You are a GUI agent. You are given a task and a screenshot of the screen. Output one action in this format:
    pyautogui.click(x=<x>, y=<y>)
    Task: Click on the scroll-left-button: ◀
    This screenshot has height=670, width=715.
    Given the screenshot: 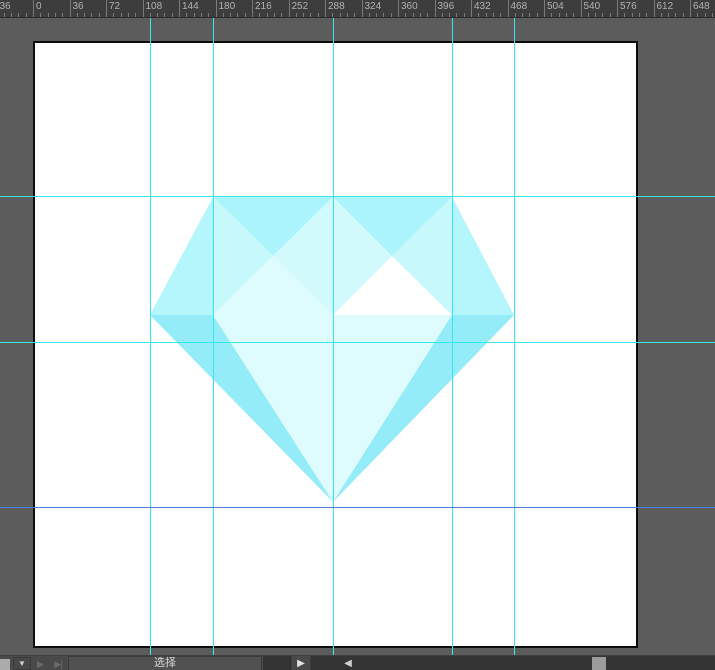 What is the action you would take?
    pyautogui.click(x=348, y=663)
    